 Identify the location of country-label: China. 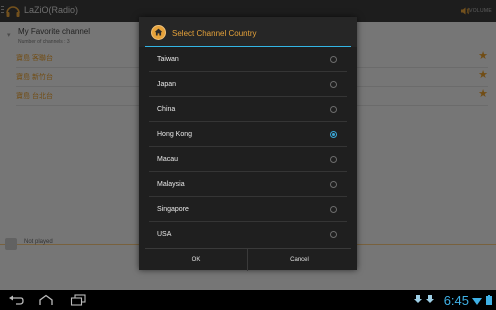
(166, 109).